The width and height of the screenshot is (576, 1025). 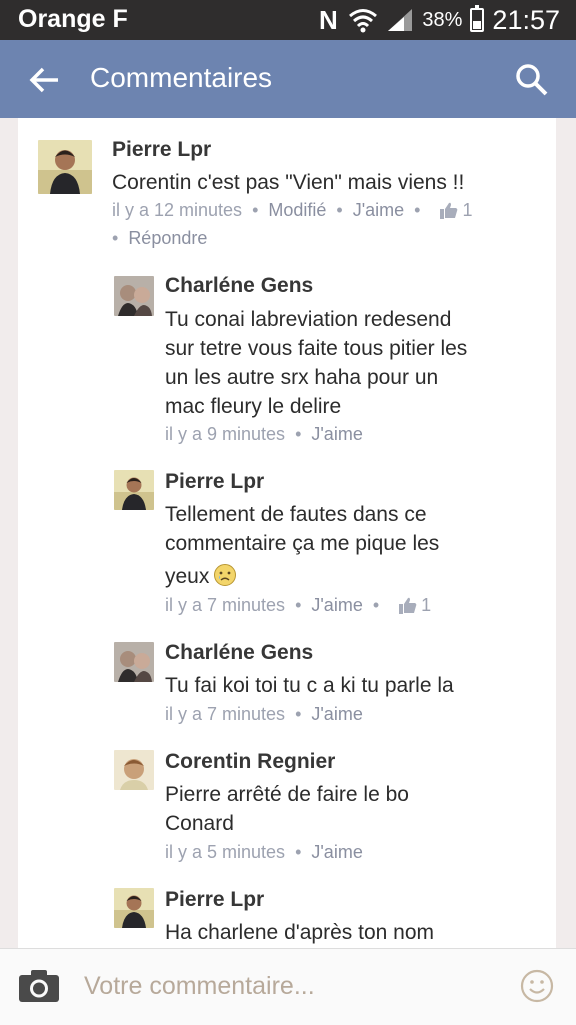 I want to click on battery-percent: 38%, so click(x=442, y=19).